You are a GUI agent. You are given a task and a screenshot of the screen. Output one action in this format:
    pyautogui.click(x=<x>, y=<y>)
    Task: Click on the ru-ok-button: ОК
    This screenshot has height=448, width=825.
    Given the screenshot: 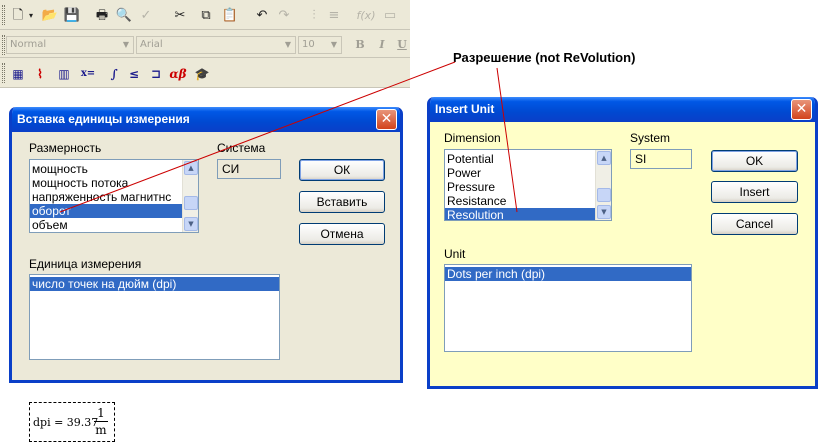 What is the action you would take?
    pyautogui.click(x=342, y=170)
    